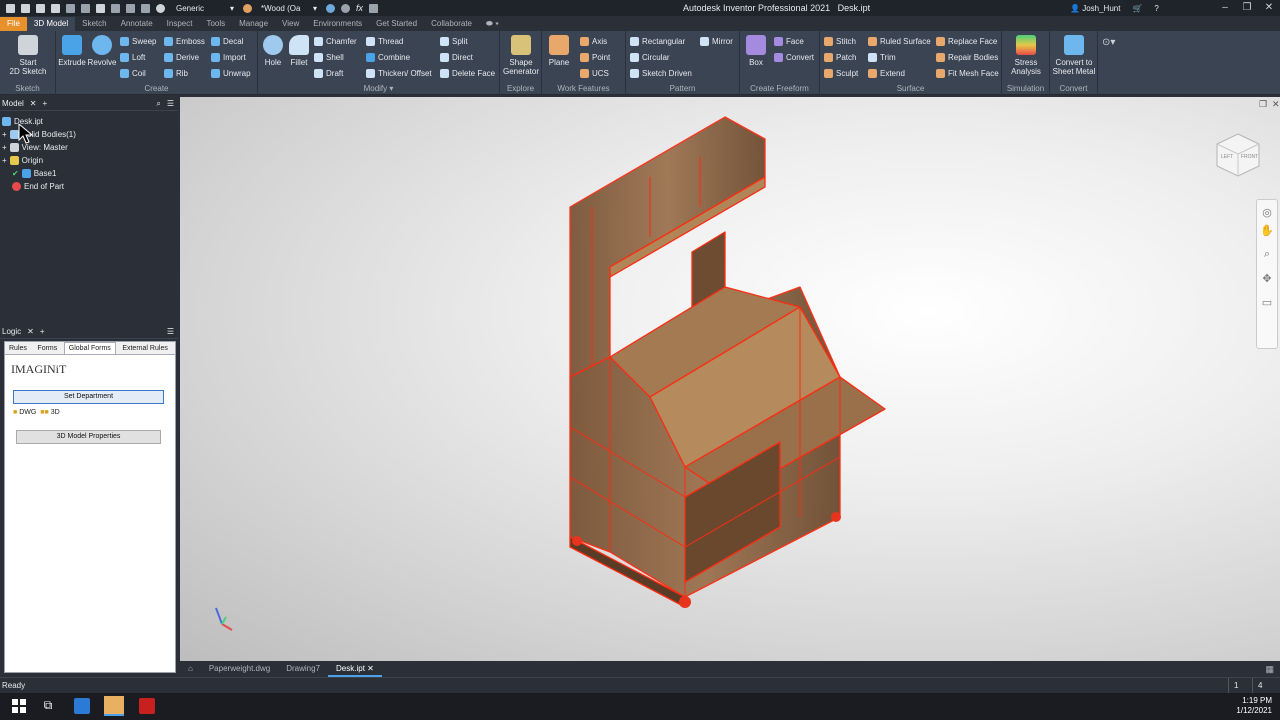  I want to click on tab-3d-model: 3D Model, so click(51, 24).